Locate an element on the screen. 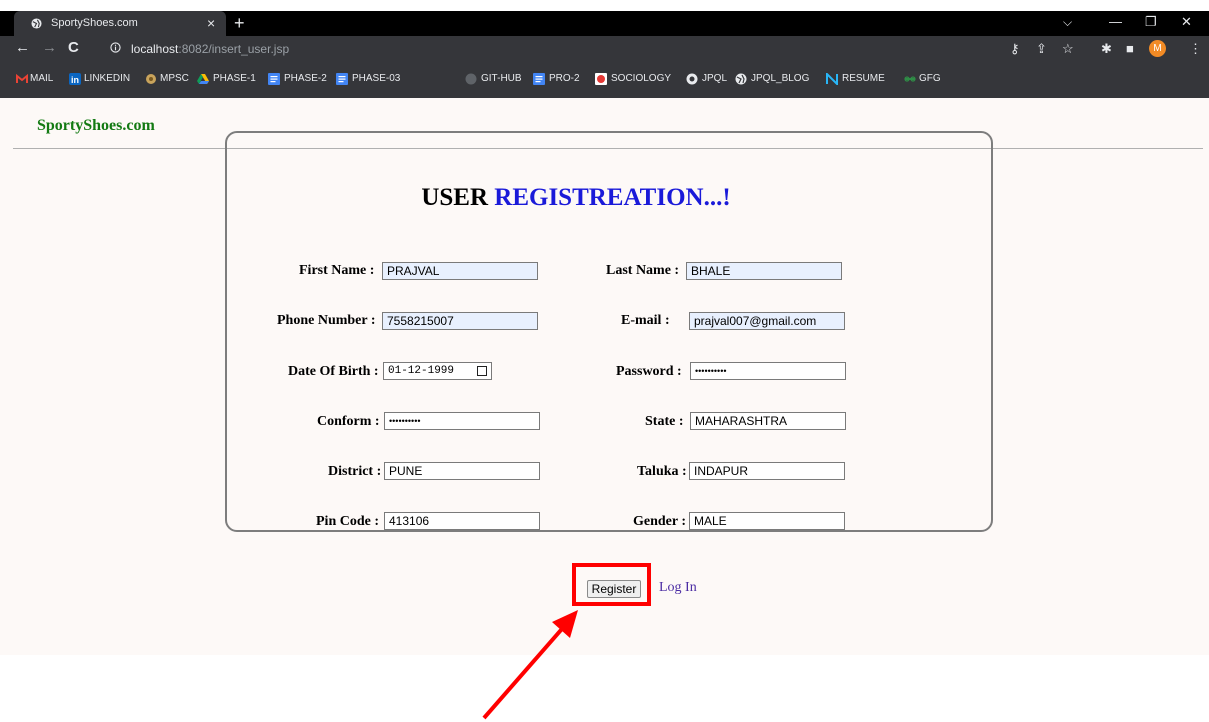  password-input: •••••••••• is located at coordinates (768, 371).